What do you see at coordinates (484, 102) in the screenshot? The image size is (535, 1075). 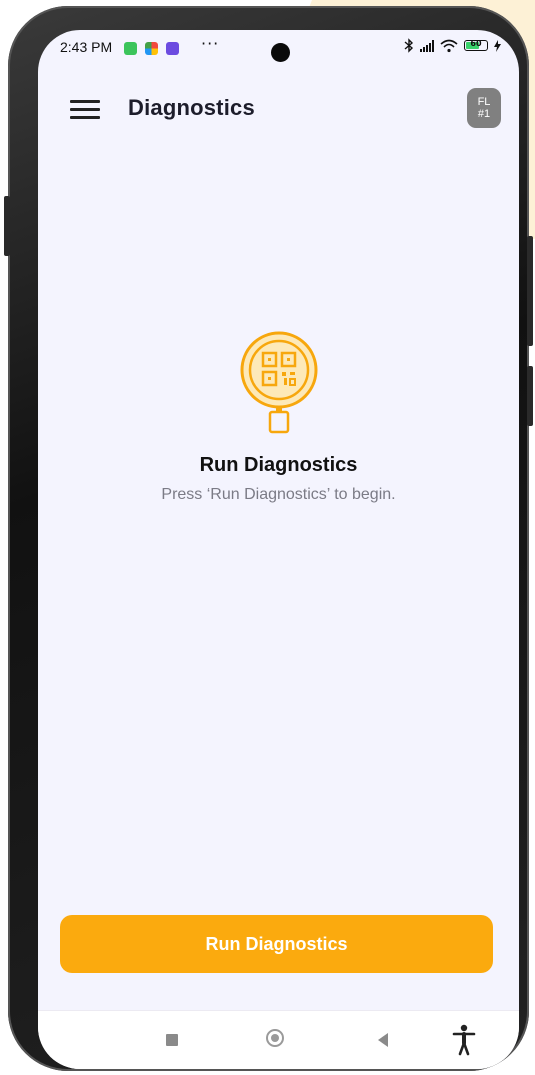 I see `avatar-initials: FL` at bounding box center [484, 102].